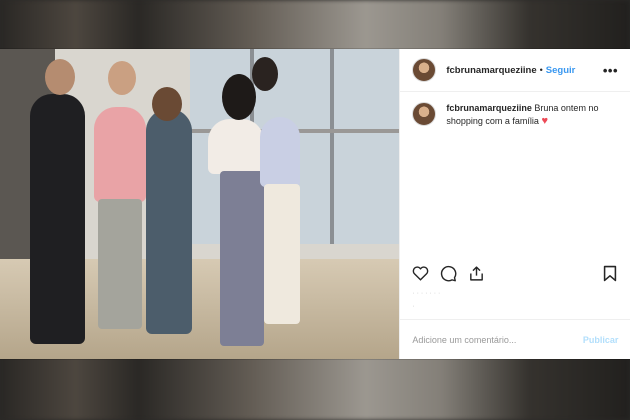  Describe the element at coordinates (561, 70) in the screenshot. I see `follow-button: Seguir` at that location.